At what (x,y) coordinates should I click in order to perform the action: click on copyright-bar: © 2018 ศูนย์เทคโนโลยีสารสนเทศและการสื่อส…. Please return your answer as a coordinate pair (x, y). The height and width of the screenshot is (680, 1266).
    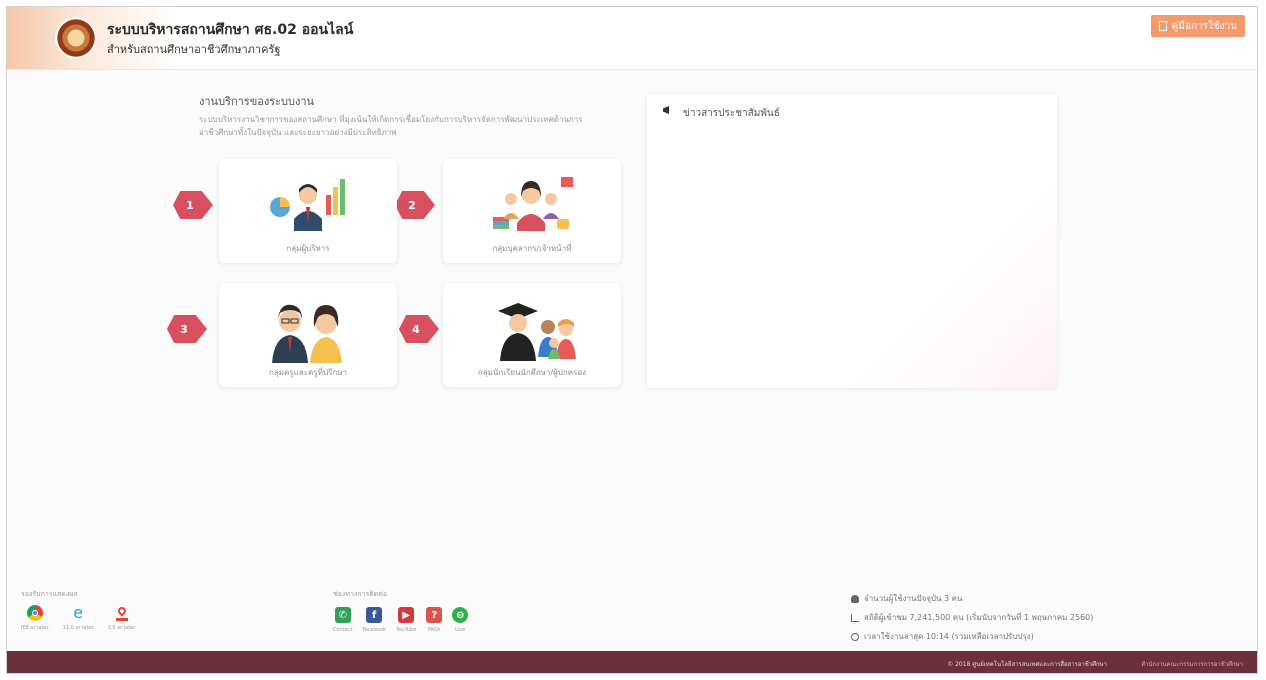
    Looking at the image, I should click on (632, 662).